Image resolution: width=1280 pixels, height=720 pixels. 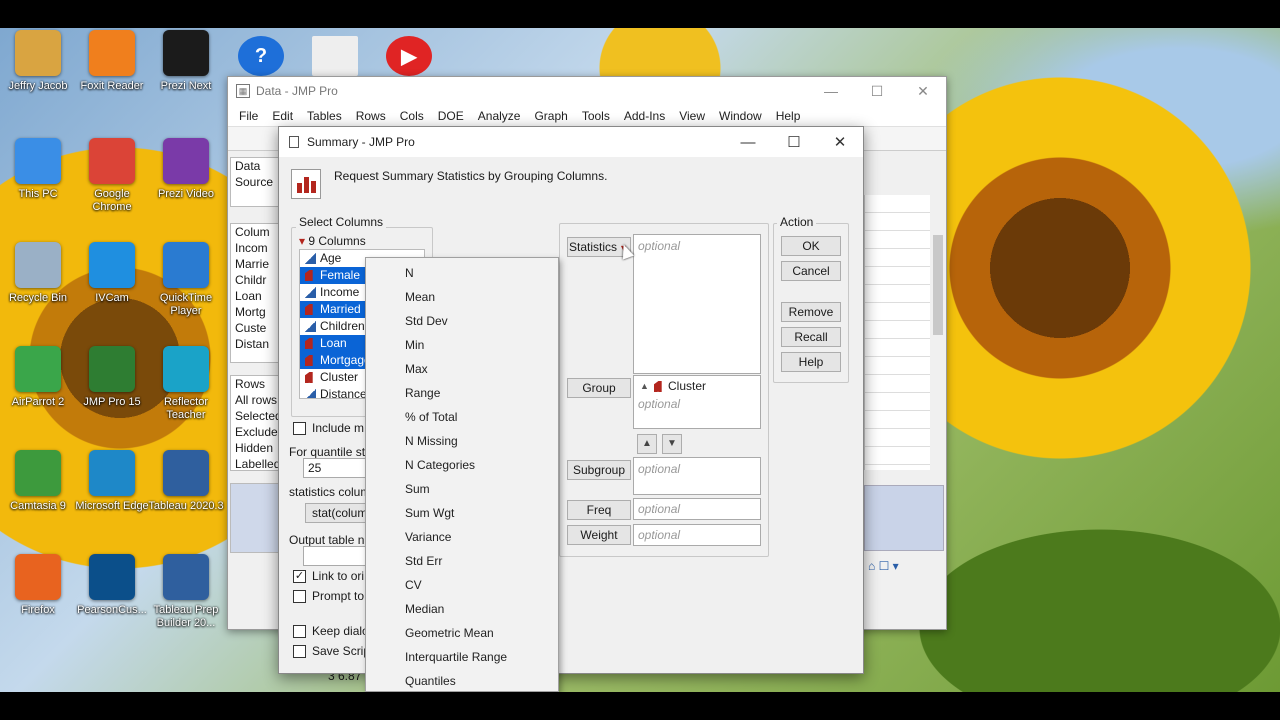 I want to click on stat-menu-item: % of Total, so click(x=462, y=417).